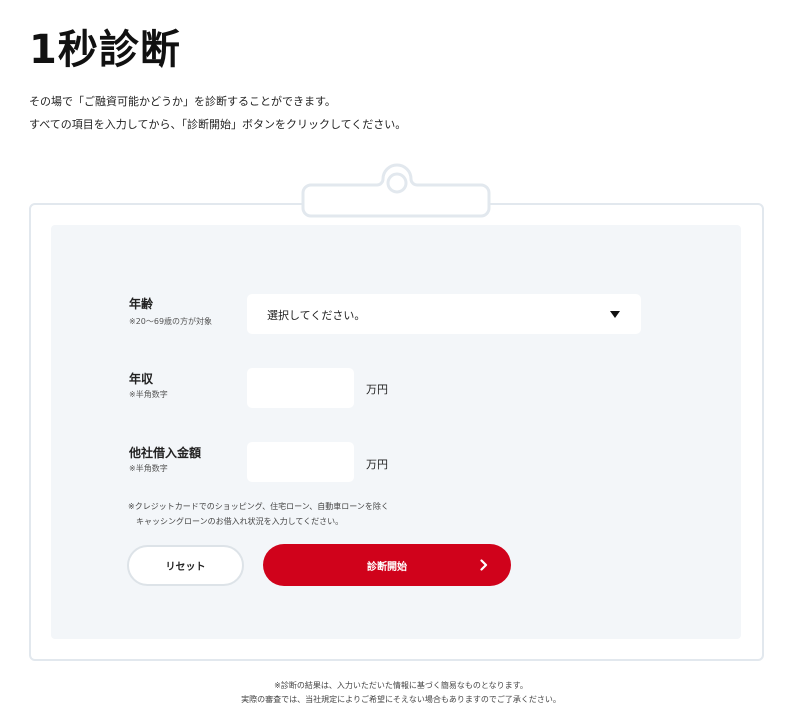  What do you see at coordinates (165, 453) in the screenshot?
I see `other-debt-label: 他社借入金額` at bounding box center [165, 453].